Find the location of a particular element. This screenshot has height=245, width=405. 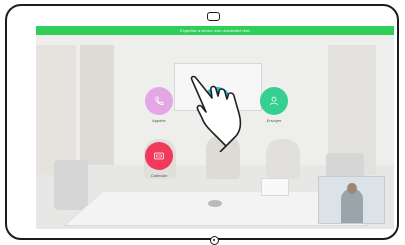

curtain-left is located at coordinates (97, 105).